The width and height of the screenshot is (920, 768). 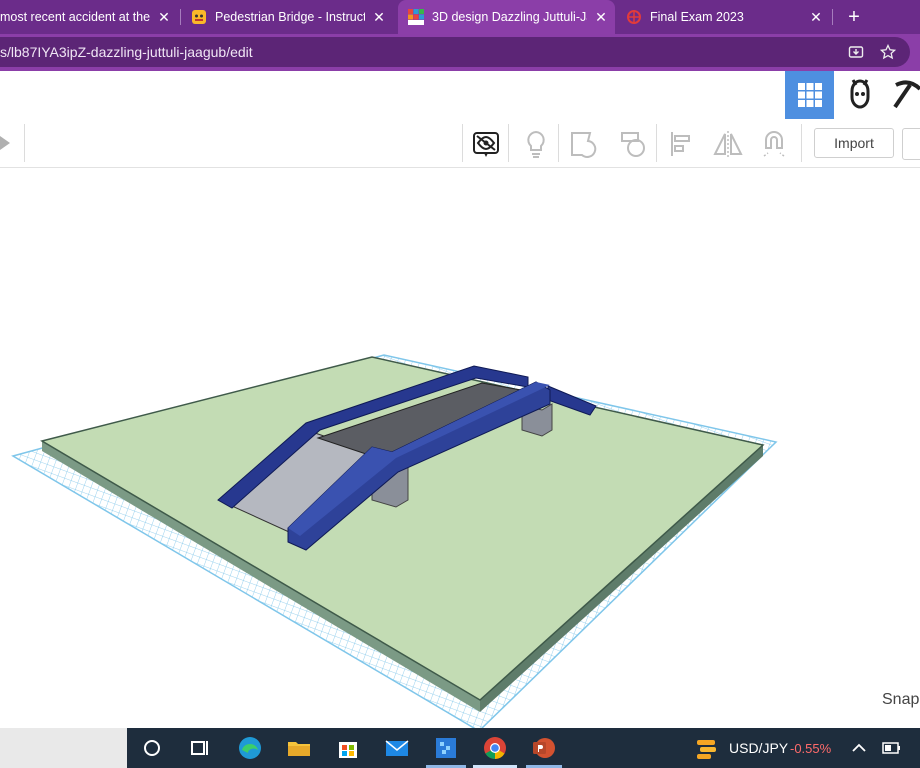 I want to click on tab-title: Final Exam 2023, so click(x=697, y=17).